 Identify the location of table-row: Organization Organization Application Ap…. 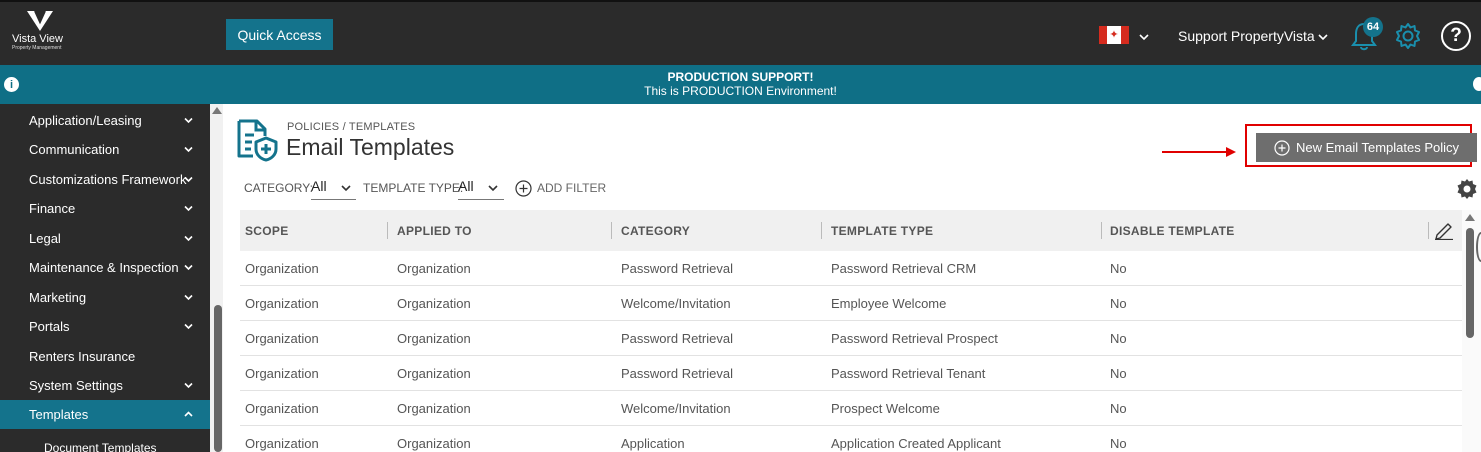
(851, 439).